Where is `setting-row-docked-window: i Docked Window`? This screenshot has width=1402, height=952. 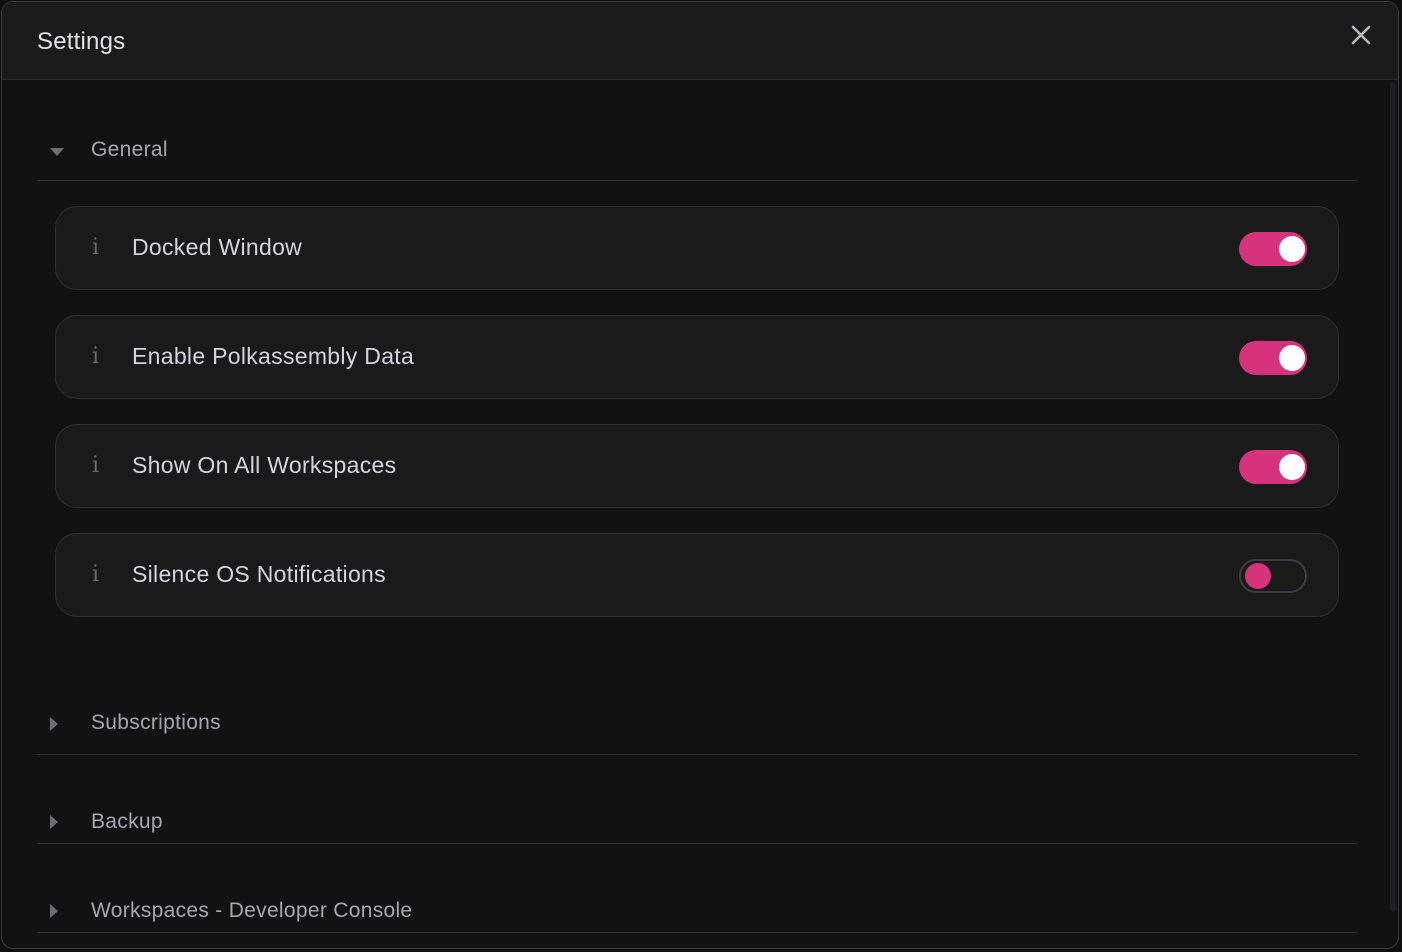
setting-row-docked-window: i Docked Window is located at coordinates (697, 248).